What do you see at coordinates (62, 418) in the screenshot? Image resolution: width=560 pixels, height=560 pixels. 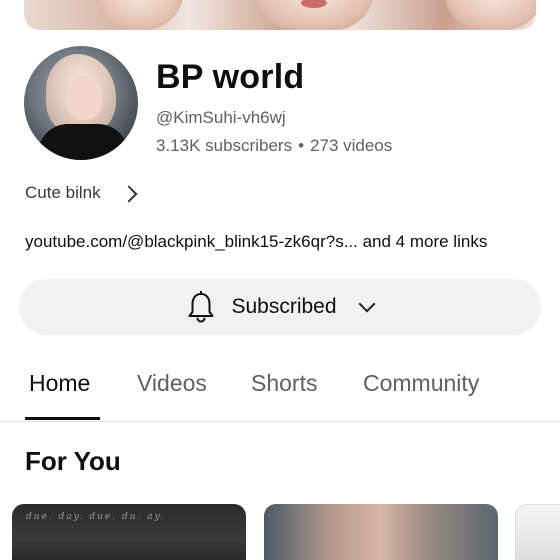 I see `active-tab-indicator` at bounding box center [62, 418].